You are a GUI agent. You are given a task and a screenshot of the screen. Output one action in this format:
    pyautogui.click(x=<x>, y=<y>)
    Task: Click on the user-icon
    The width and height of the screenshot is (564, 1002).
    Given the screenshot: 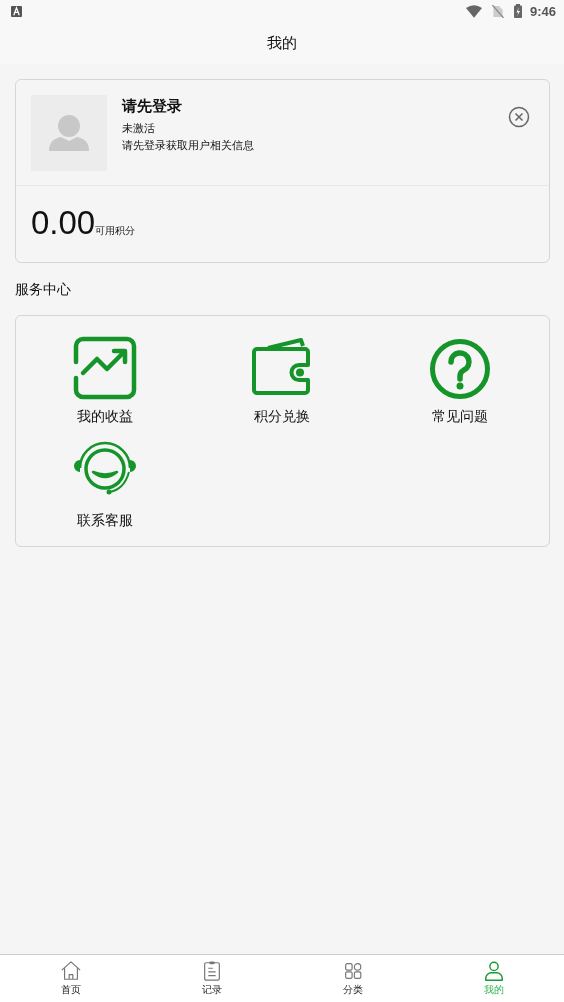 What is the action you would take?
    pyautogui.click(x=493, y=971)
    